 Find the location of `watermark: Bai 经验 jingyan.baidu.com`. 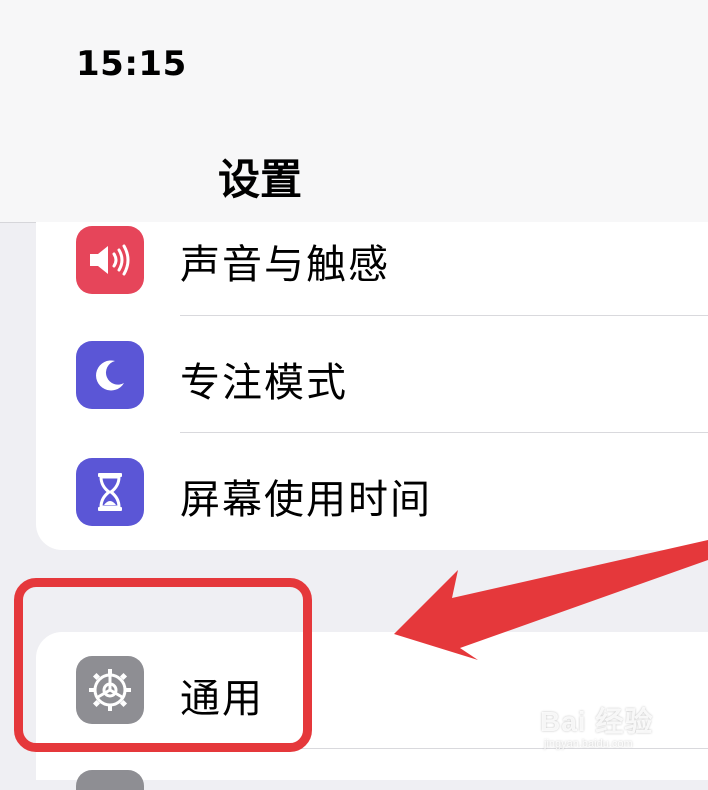

watermark: Bai 经验 jingyan.baidu.com is located at coordinates (596, 725).